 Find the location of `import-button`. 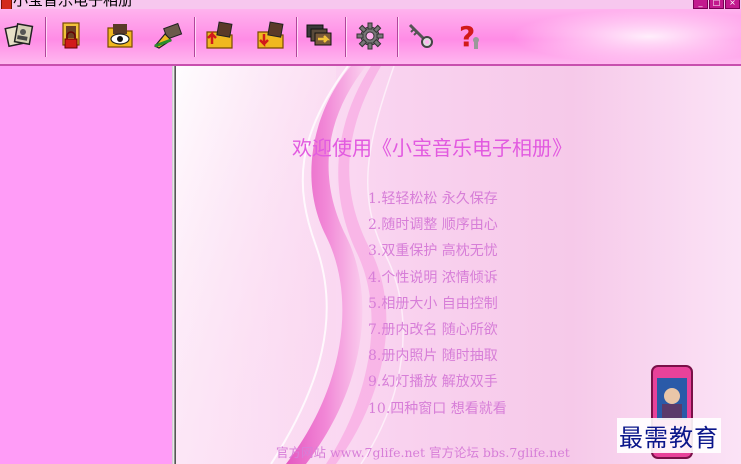

import-button is located at coordinates (271, 36).